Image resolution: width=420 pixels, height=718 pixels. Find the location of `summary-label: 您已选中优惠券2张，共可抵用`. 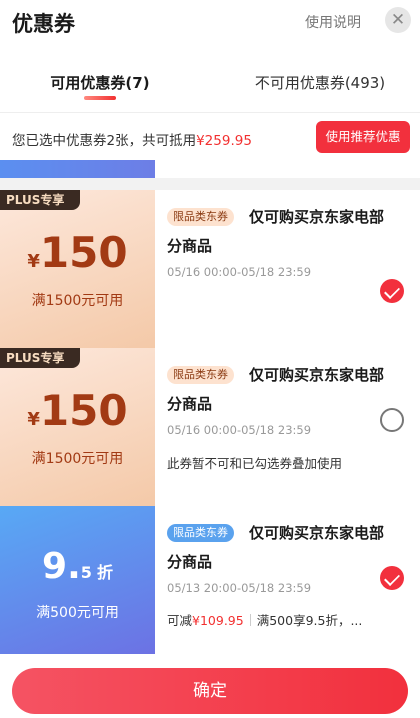

summary-label: 您已选中优惠券2张，共可抵用 is located at coordinates (104, 141).